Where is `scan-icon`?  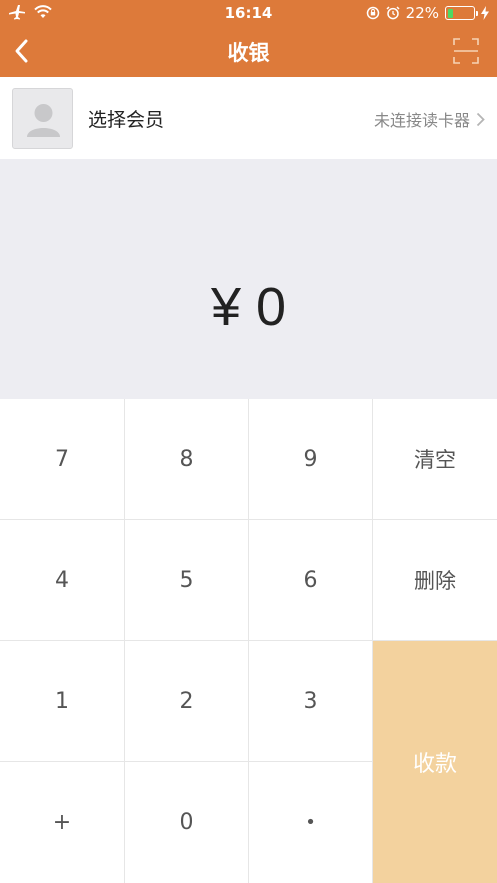
scan-icon is located at coordinates (466, 51).